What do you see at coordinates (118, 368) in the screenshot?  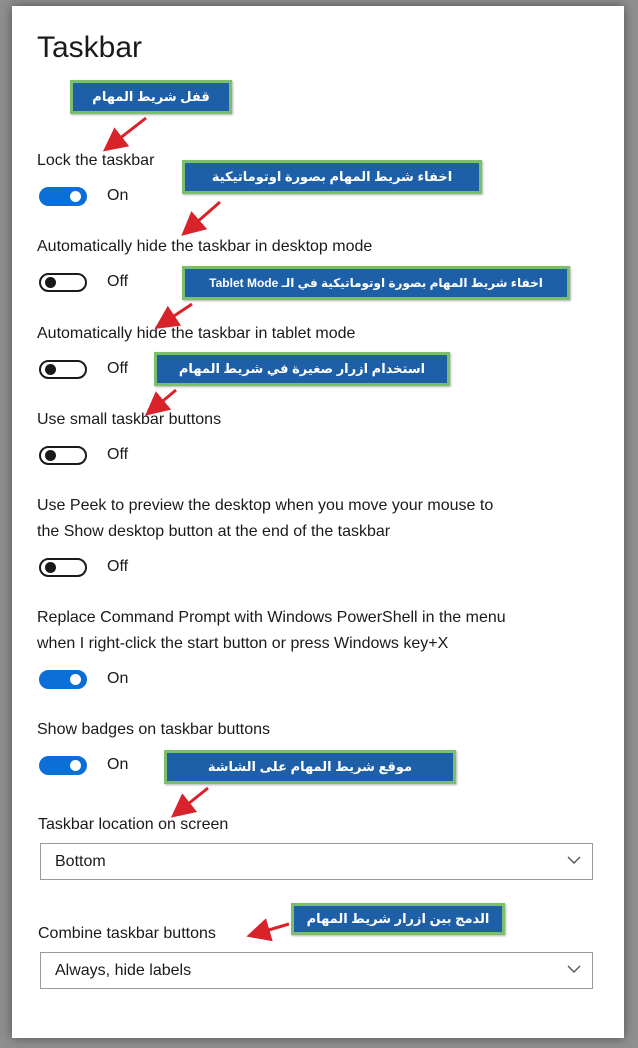 I see `autohide-tablet-state: Off` at bounding box center [118, 368].